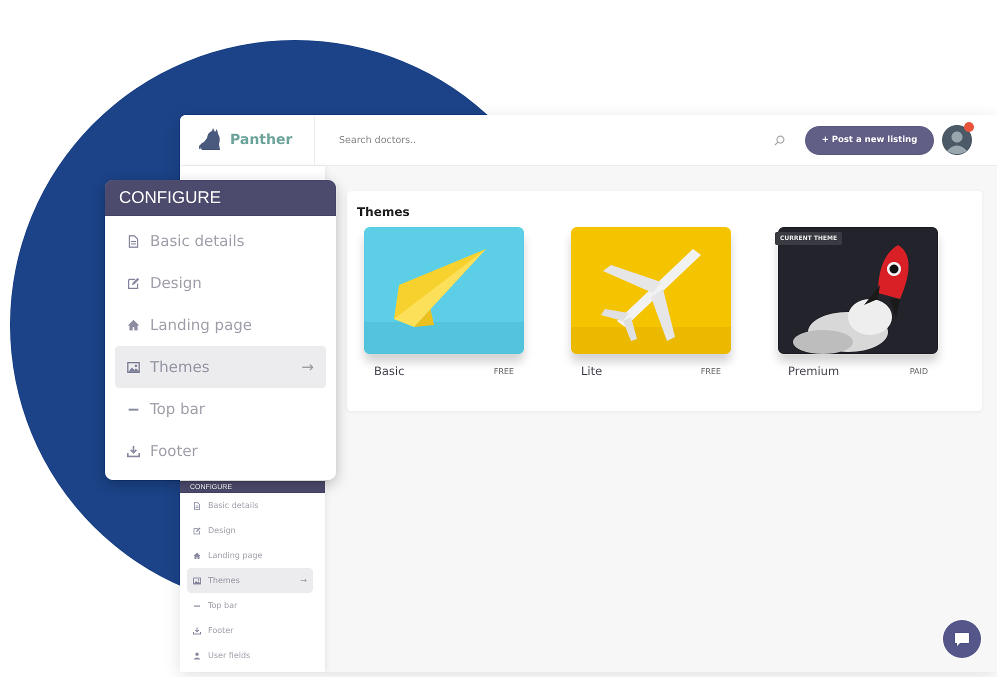  I want to click on chat-icon, so click(962, 639).